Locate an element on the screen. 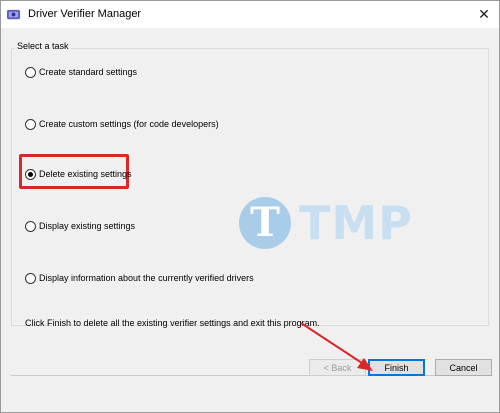  cancel-button: Cancel is located at coordinates (463, 367).